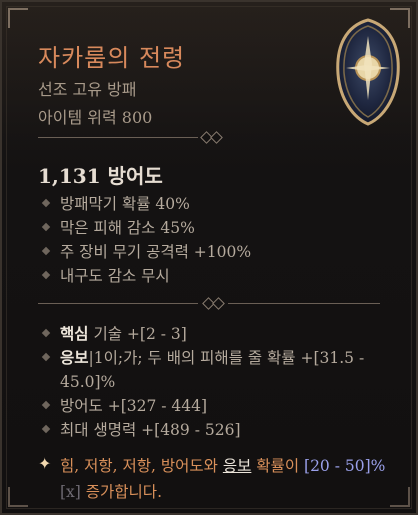 The image size is (418, 515). Describe the element at coordinates (18, 497) in the screenshot. I see `frame-corner-bottom-left` at that location.